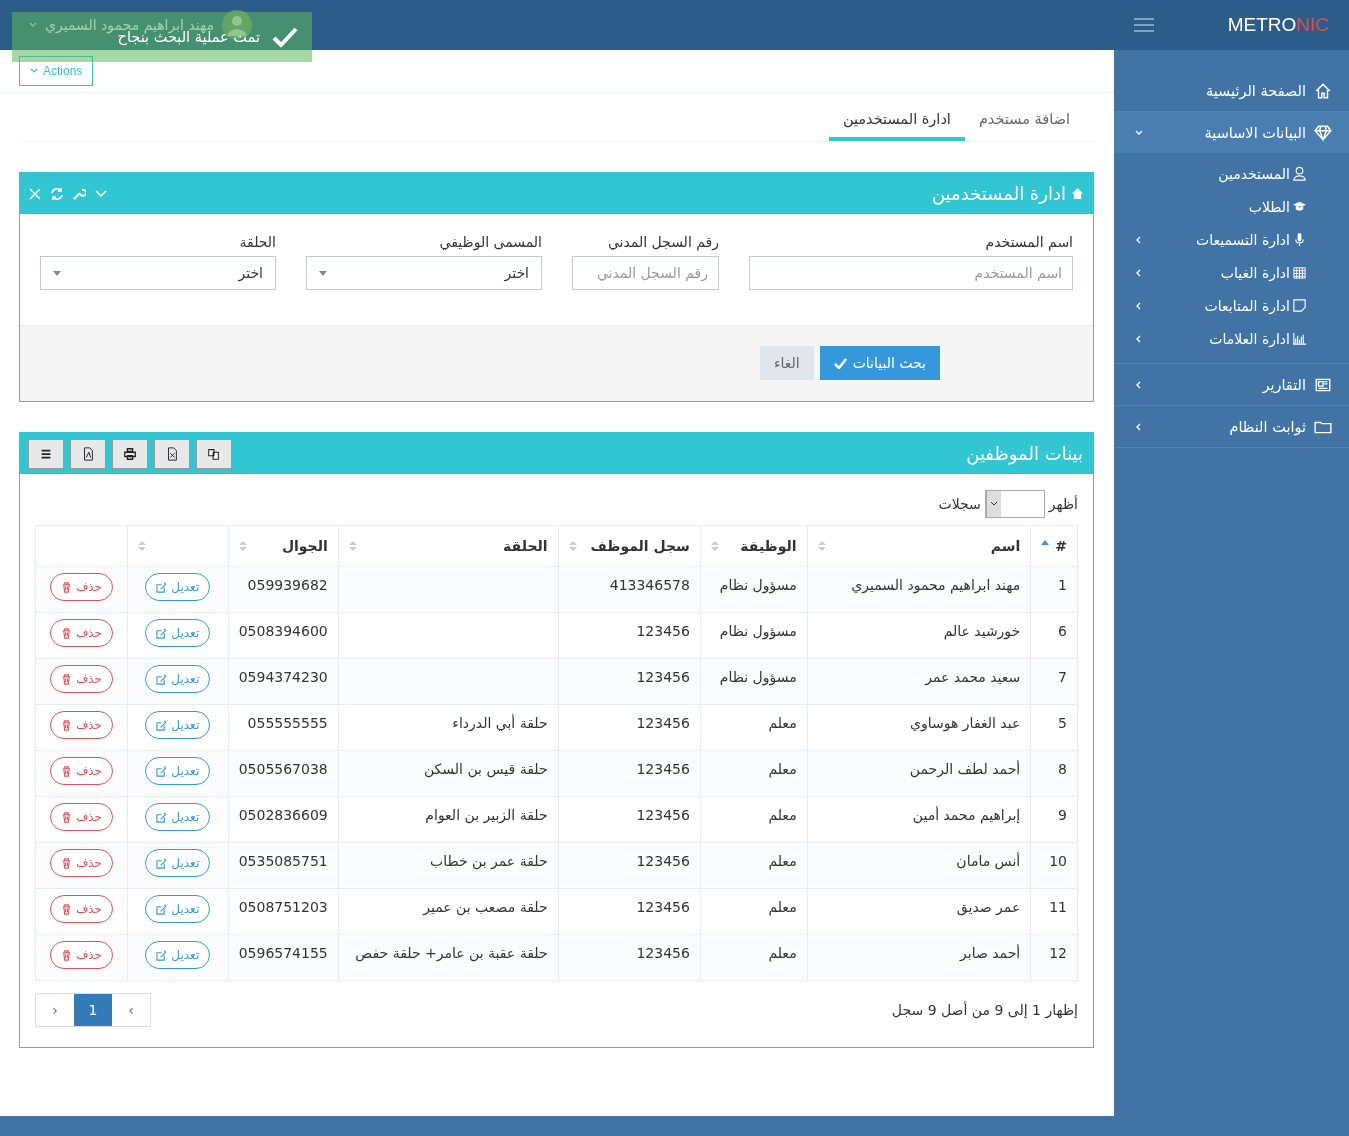  Describe the element at coordinates (754, 546) in the screenshot. I see `column-header: الوظيفة` at that location.